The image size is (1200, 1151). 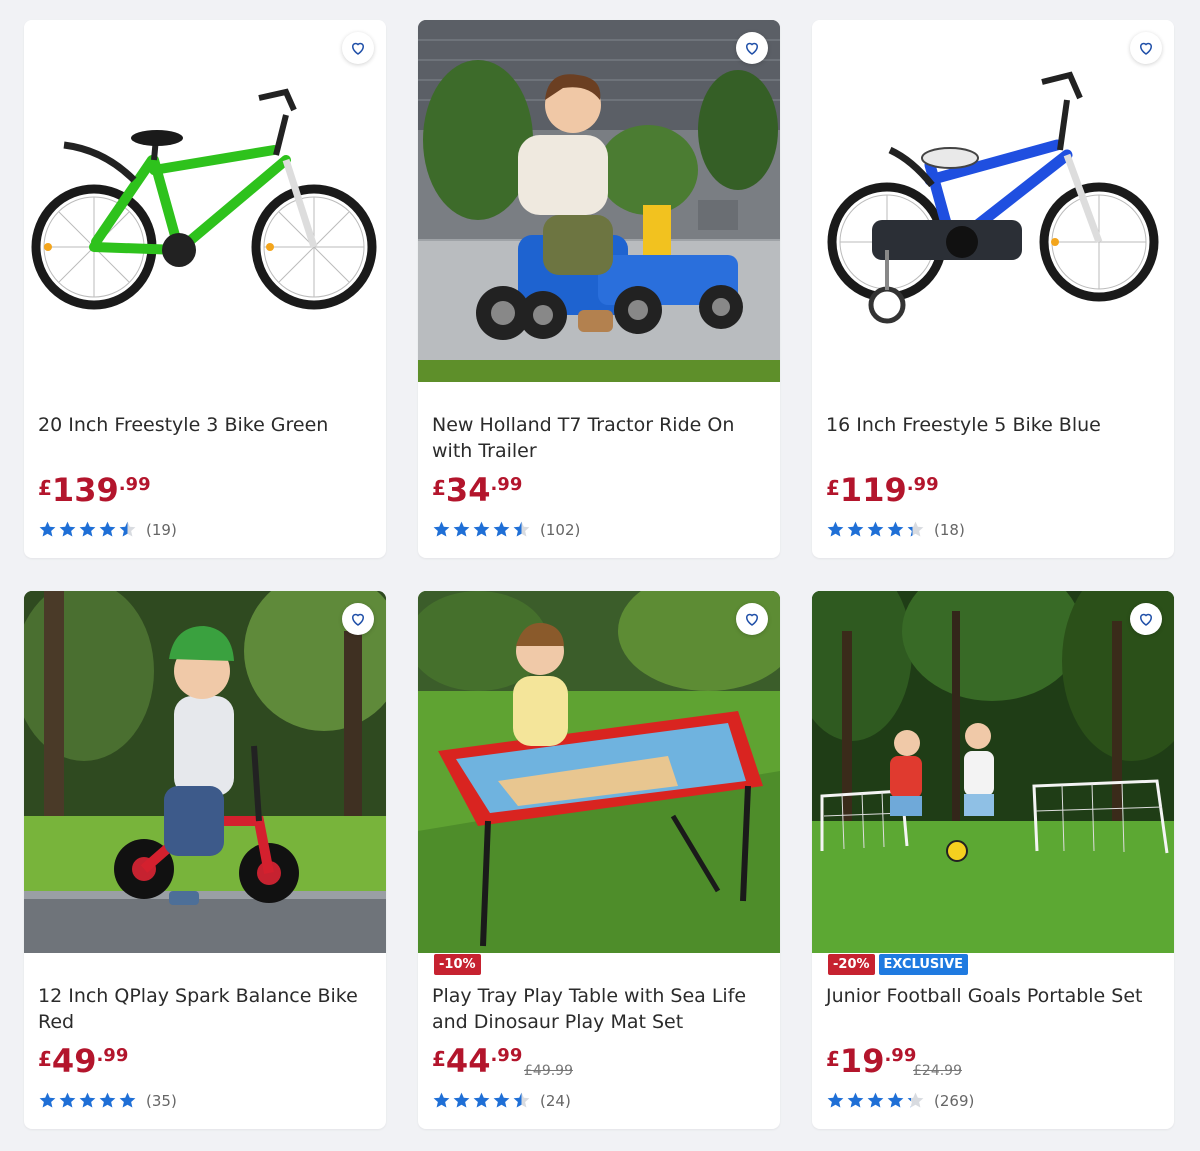 I want to click on review-count: (35), so click(x=161, y=1100).